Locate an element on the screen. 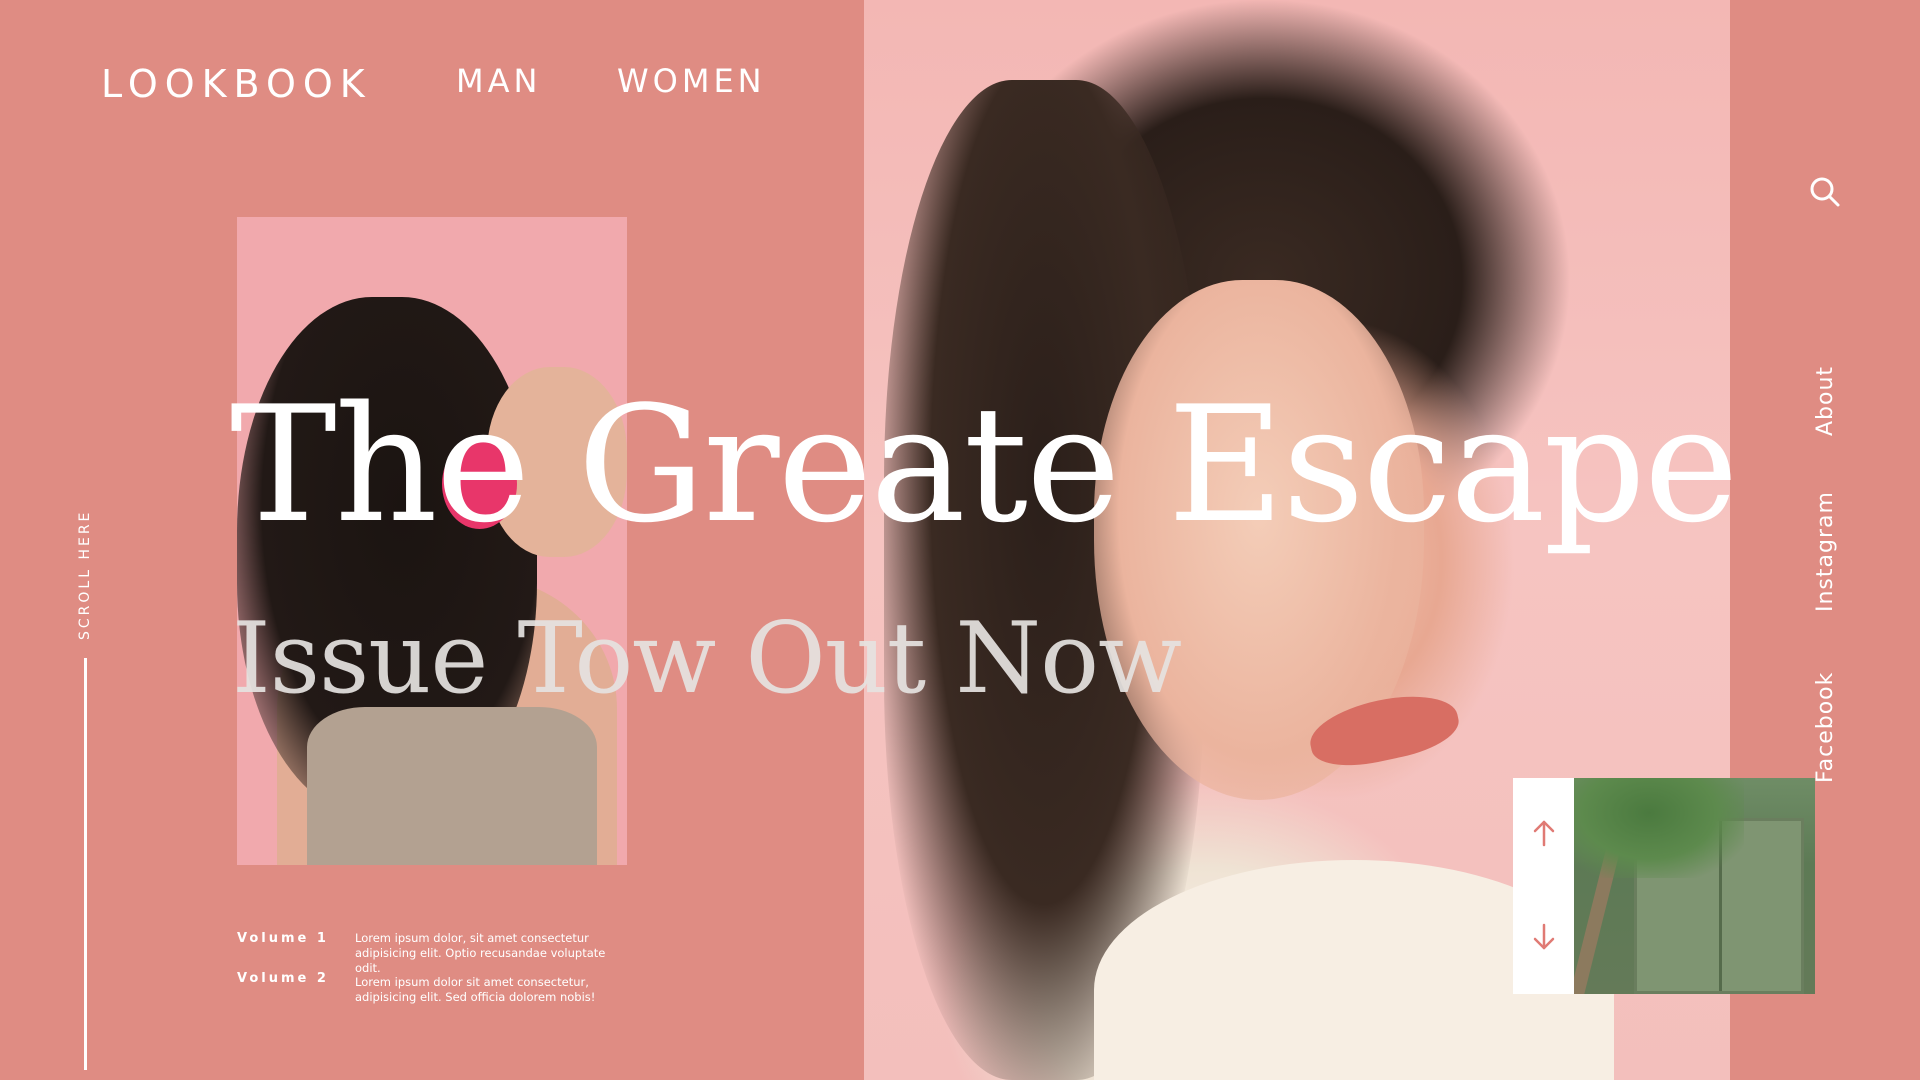 The height and width of the screenshot is (1080, 1920). arrow-up-icon is located at coordinates (1544, 833).